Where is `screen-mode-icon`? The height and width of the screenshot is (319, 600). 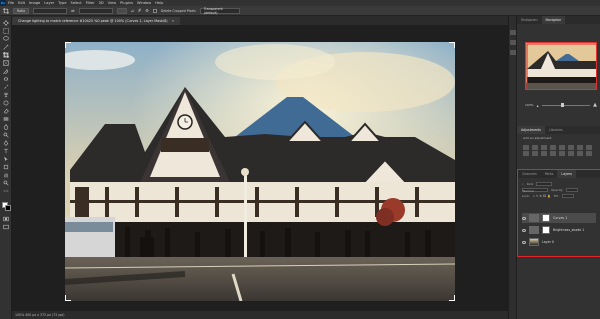
screen-mode-icon is located at coordinates (6, 227).